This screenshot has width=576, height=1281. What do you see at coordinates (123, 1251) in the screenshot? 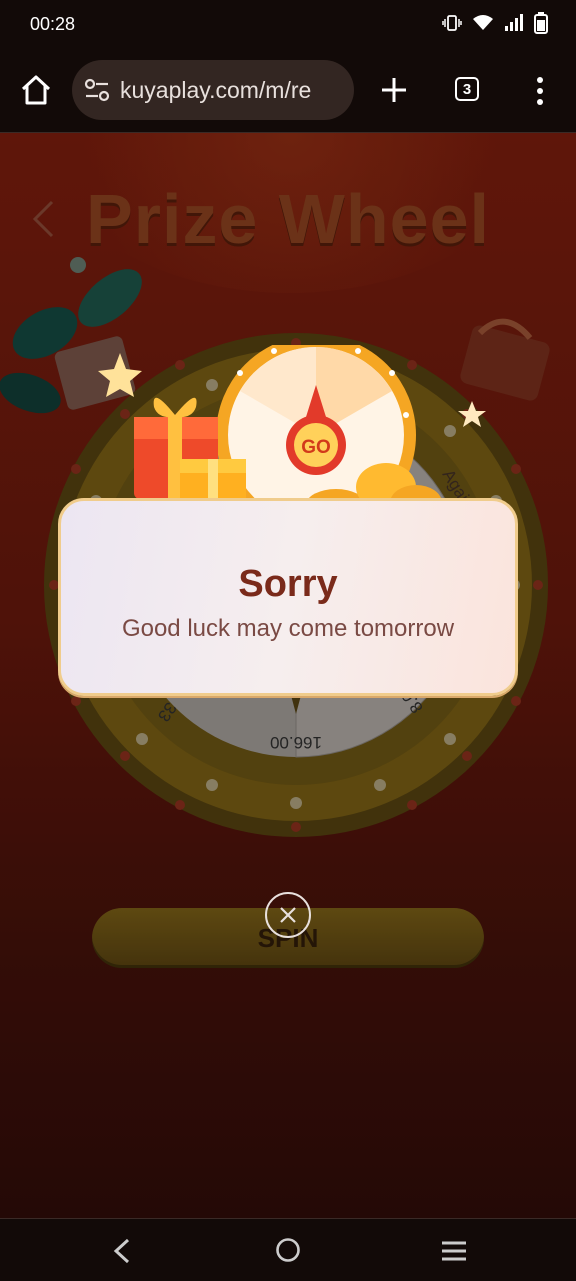
I see `back-icon` at bounding box center [123, 1251].